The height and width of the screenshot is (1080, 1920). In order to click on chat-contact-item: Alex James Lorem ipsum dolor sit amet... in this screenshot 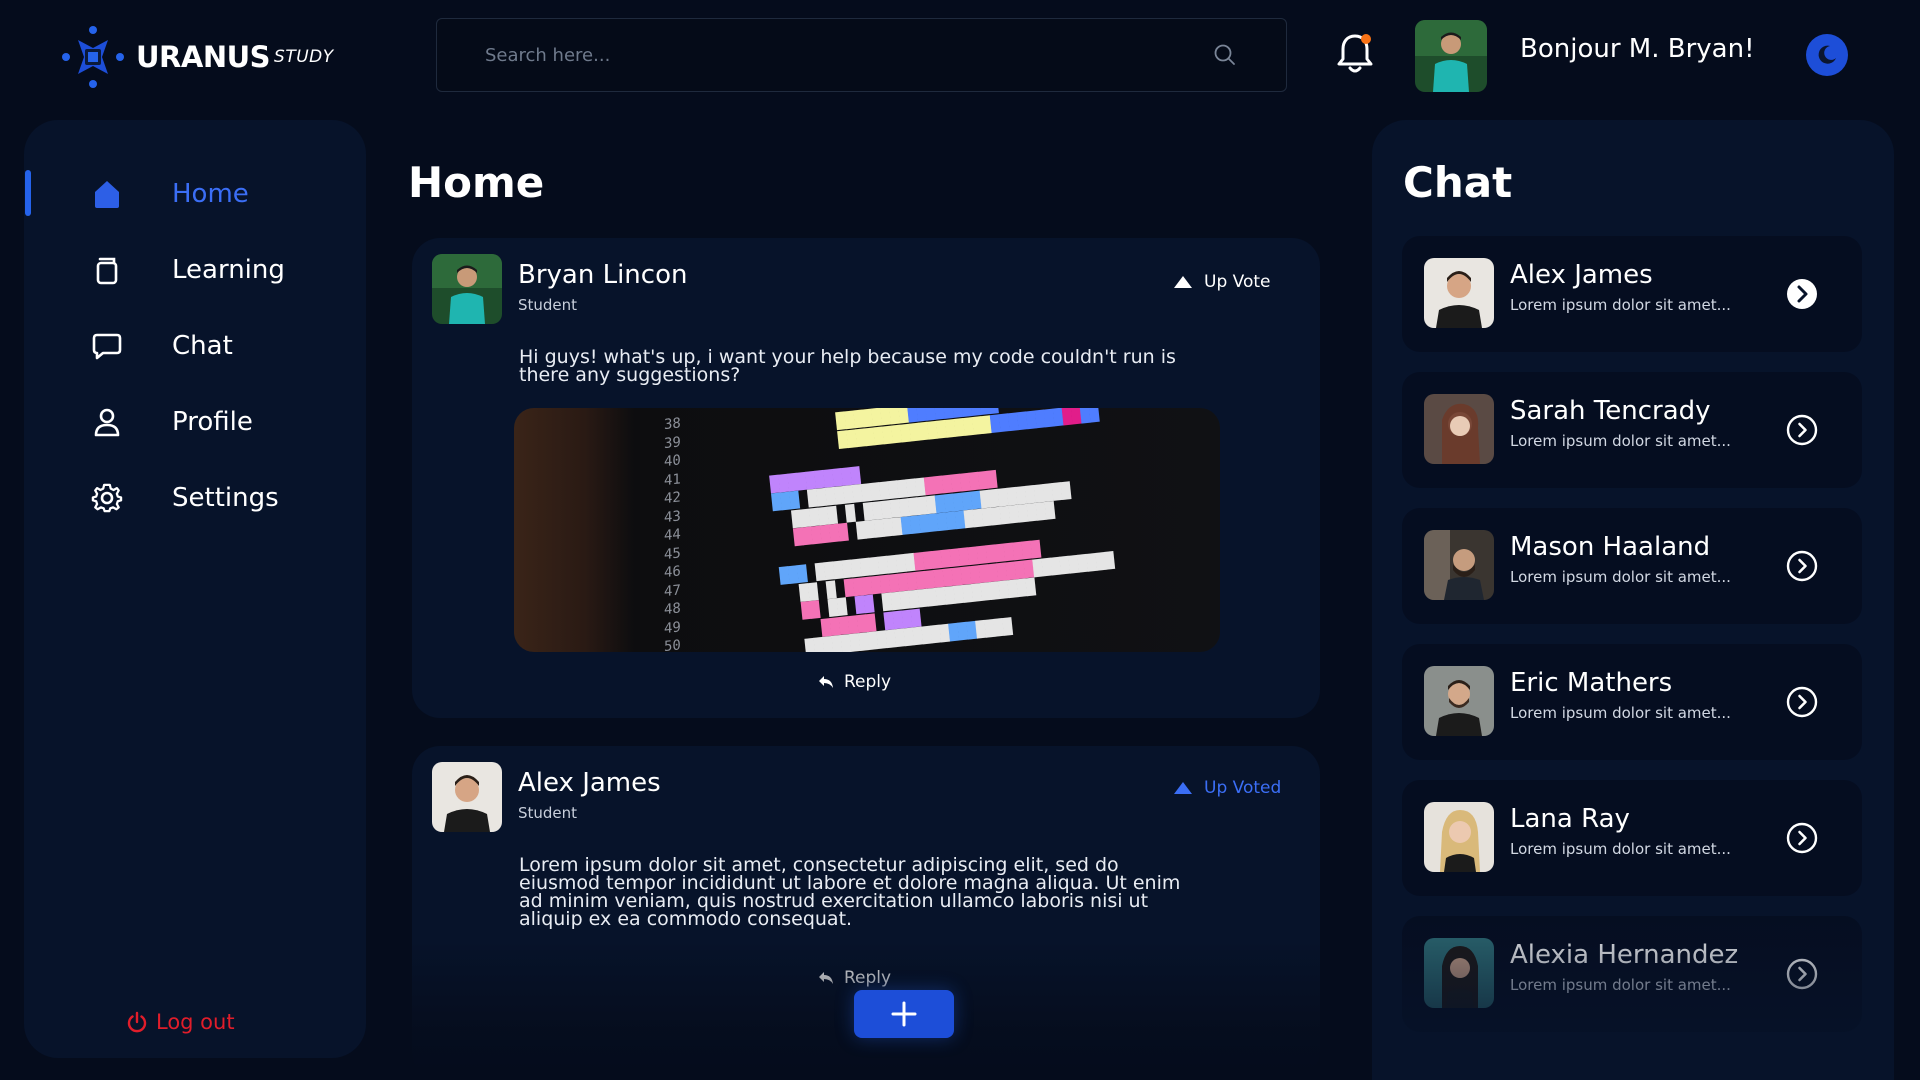, I will do `click(1632, 294)`.